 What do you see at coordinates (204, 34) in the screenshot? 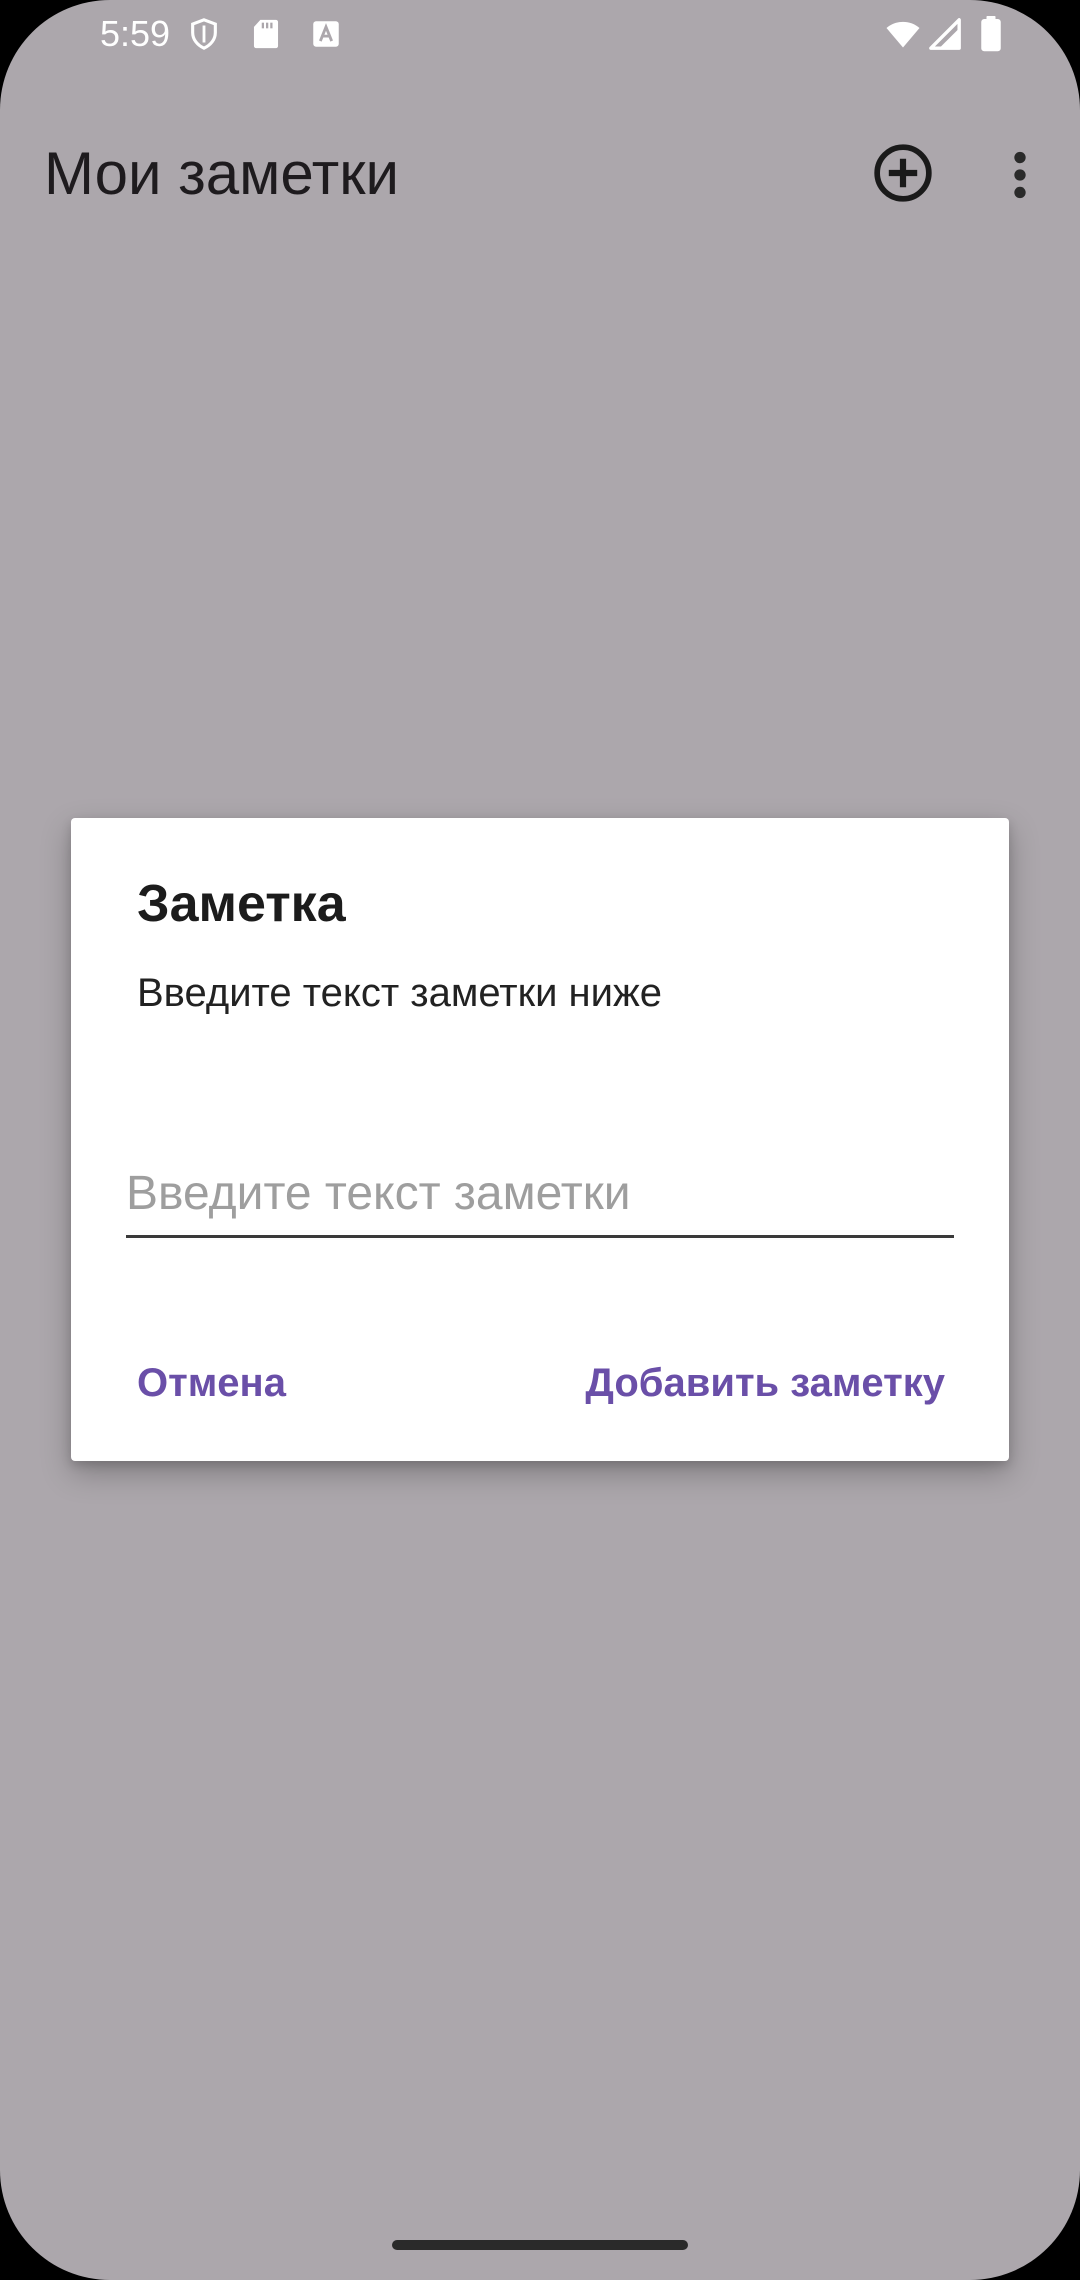
I see `shield-icon` at bounding box center [204, 34].